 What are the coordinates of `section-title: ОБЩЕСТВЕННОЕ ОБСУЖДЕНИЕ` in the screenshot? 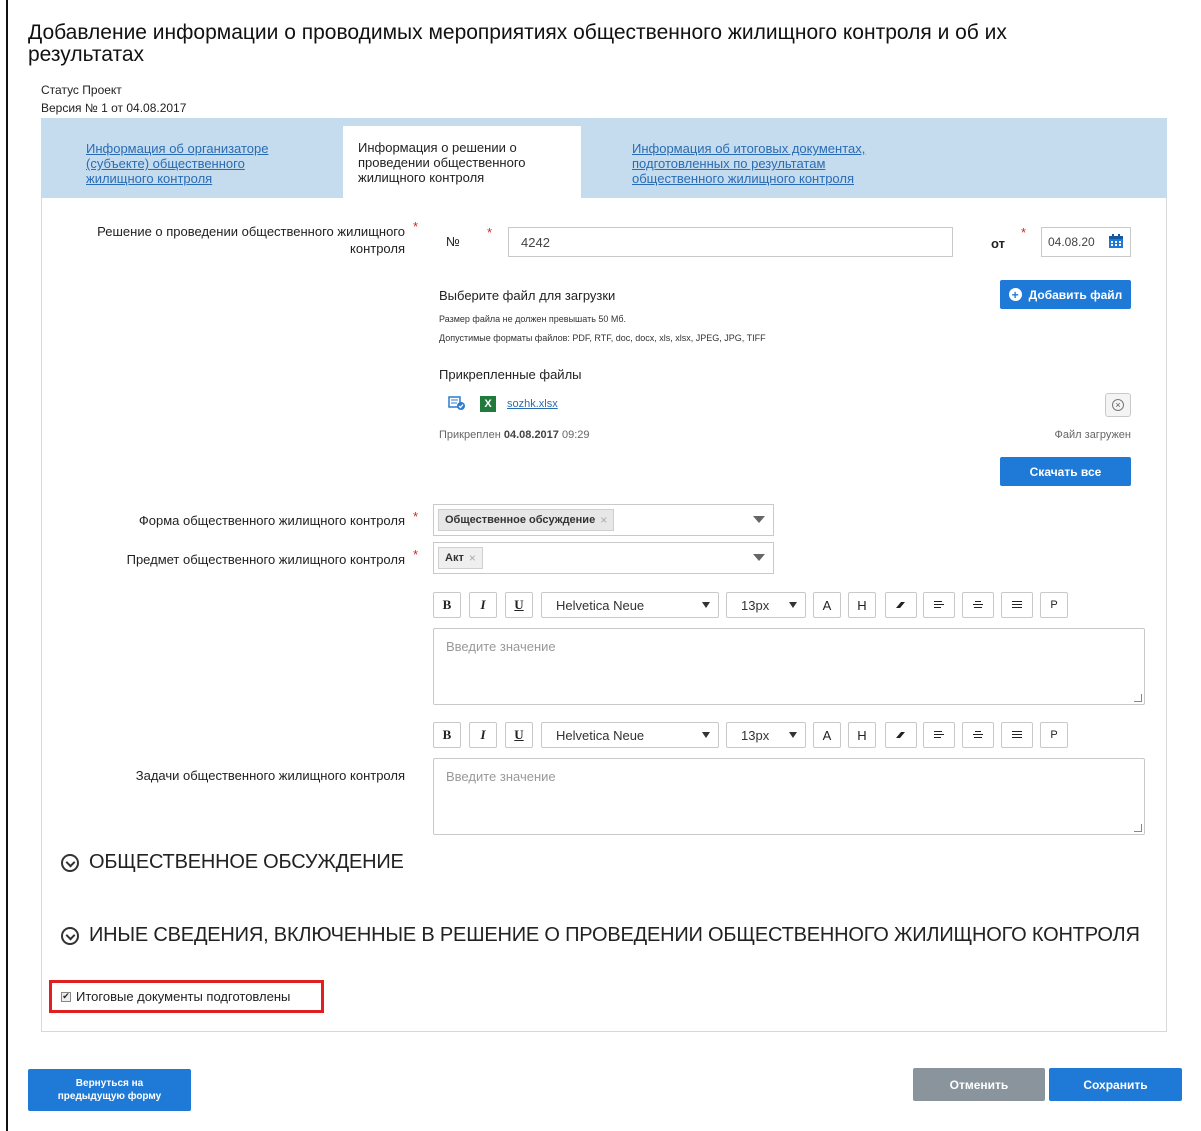 It's located at (246, 862).